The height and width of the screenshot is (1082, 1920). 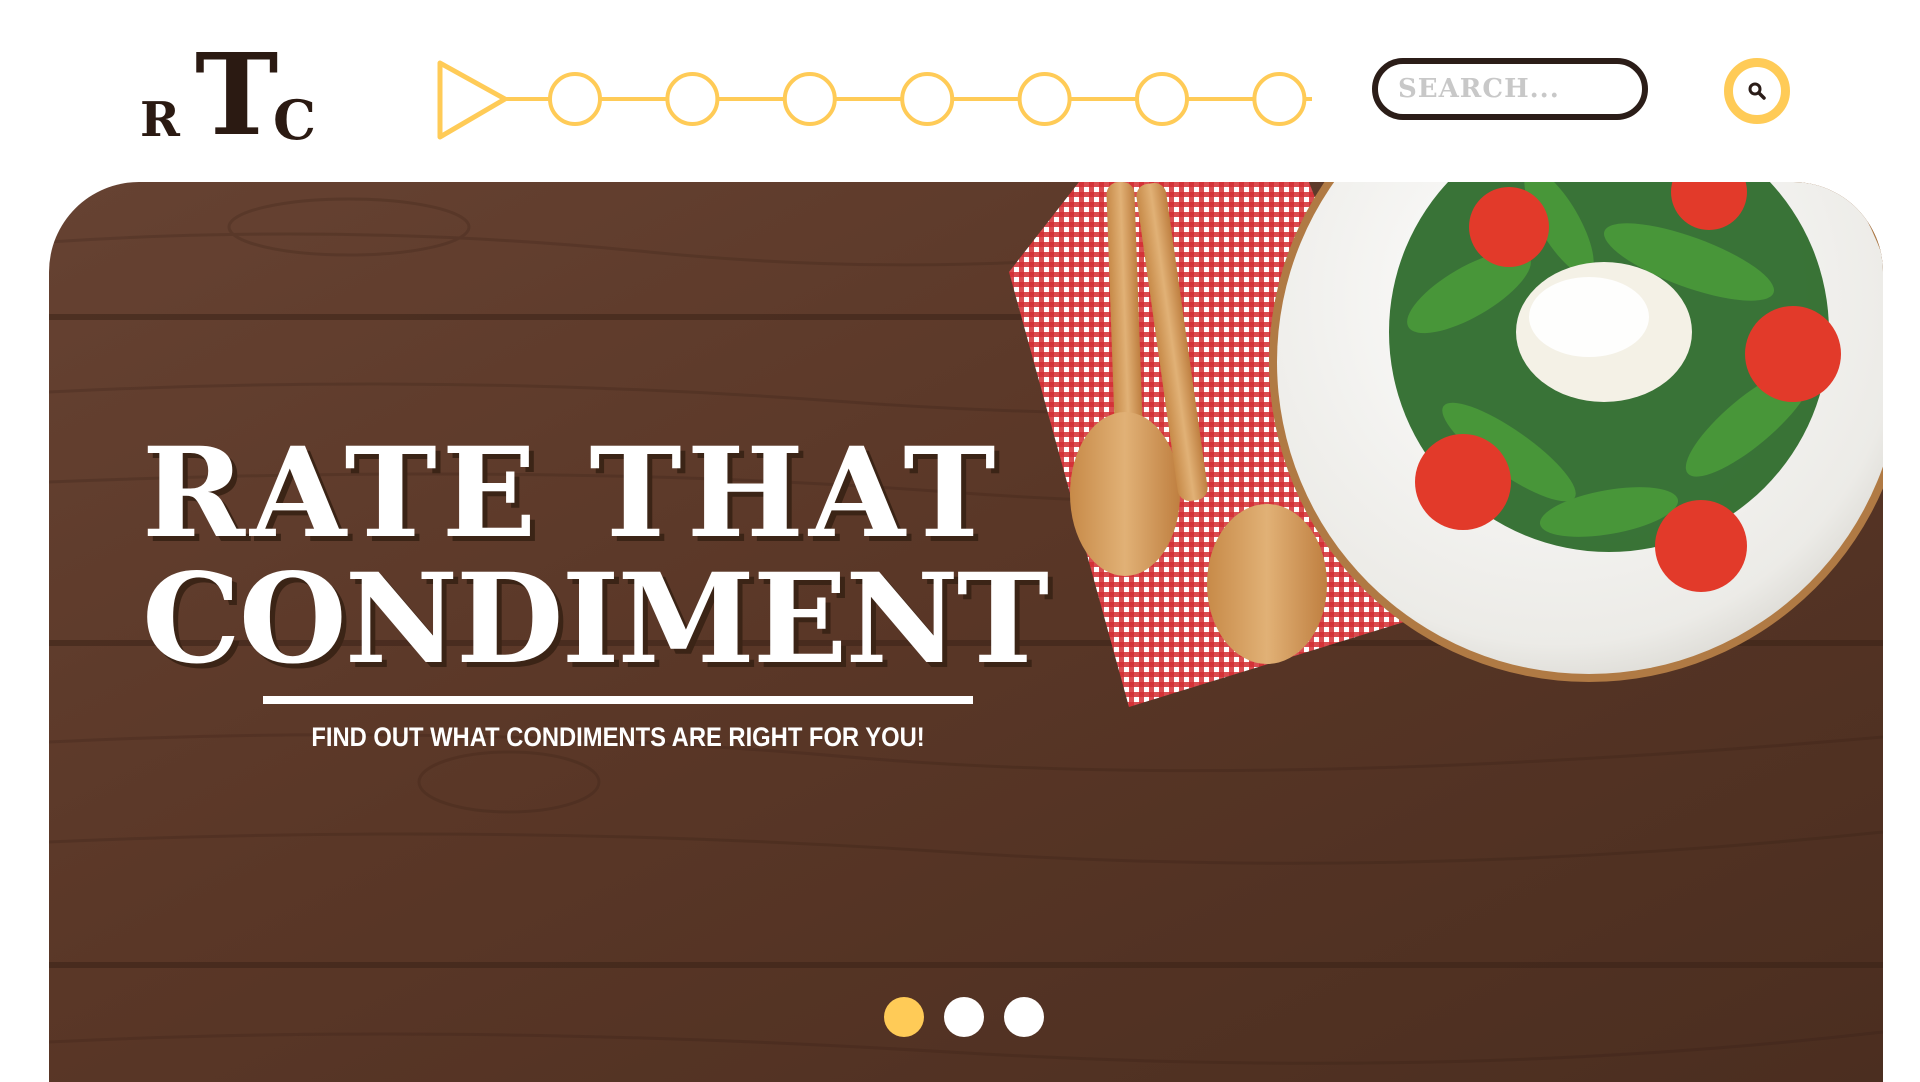 I want to click on site-logo: R T C, so click(x=230, y=96).